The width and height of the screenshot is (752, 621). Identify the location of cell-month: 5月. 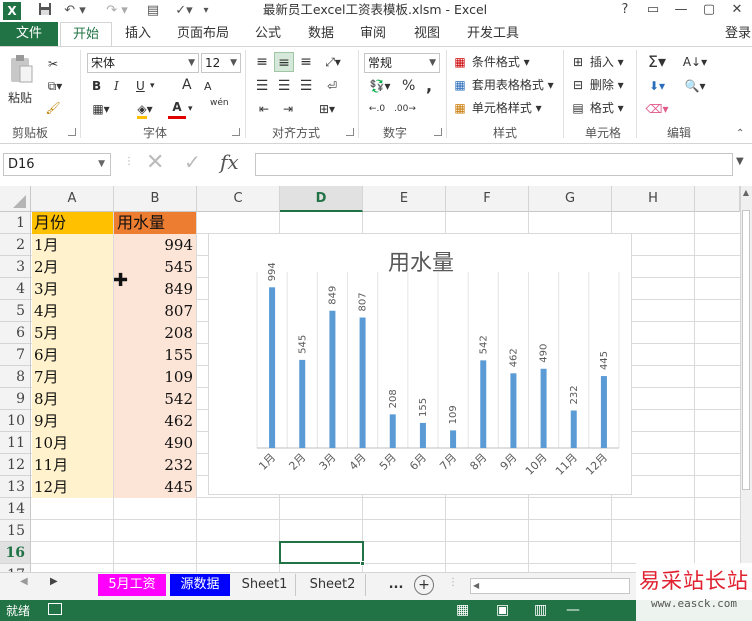
(72, 333).